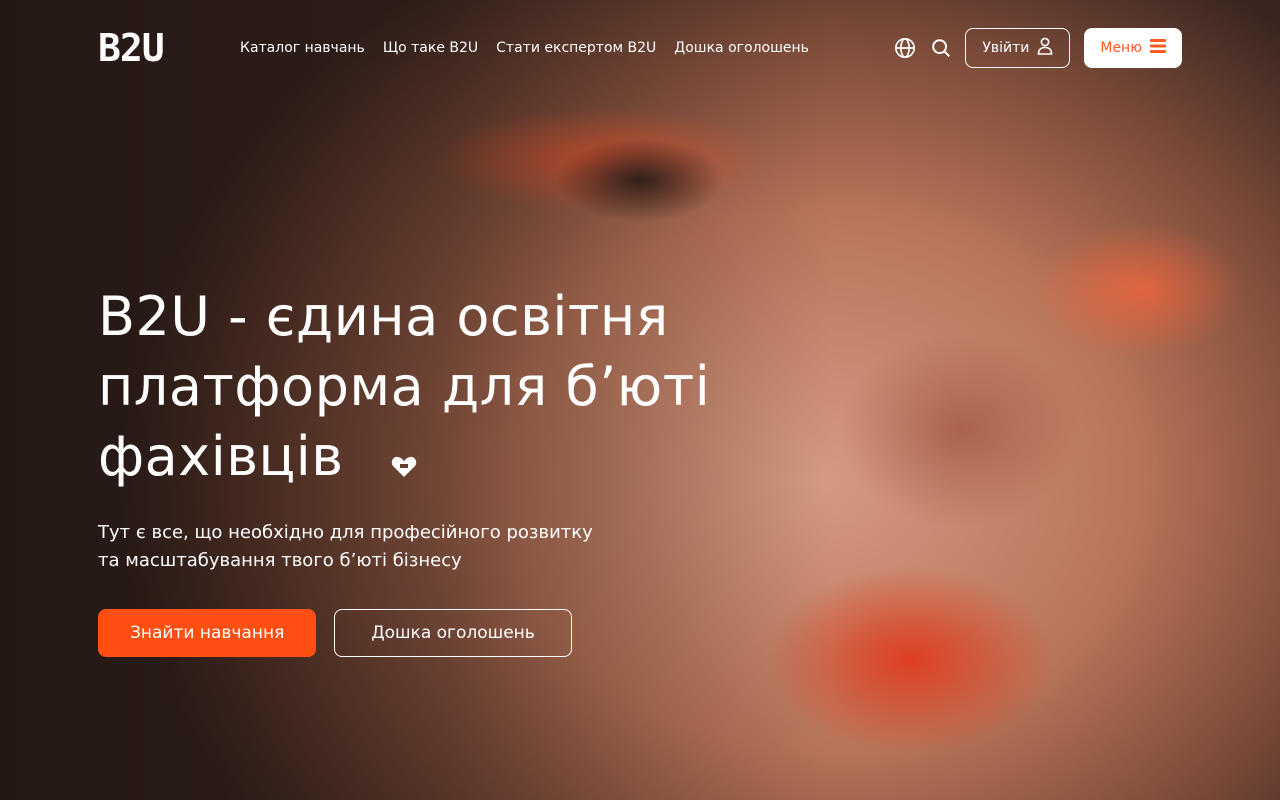 Image resolution: width=1280 pixels, height=800 pixels. What do you see at coordinates (383, 316) in the screenshot?
I see `hero-title-line-1: B2U - єдина освітня` at bounding box center [383, 316].